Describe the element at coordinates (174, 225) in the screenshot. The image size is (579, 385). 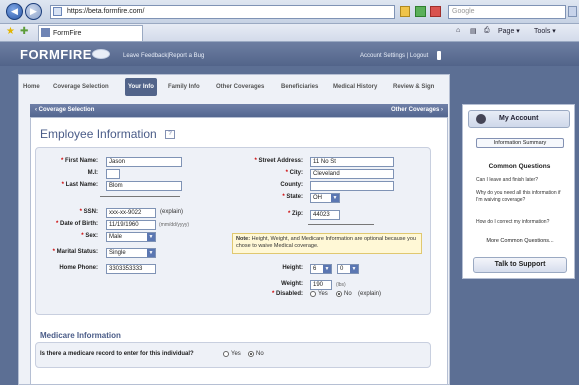
I see `dob-hint: (mm/dd/yyyy)` at that location.